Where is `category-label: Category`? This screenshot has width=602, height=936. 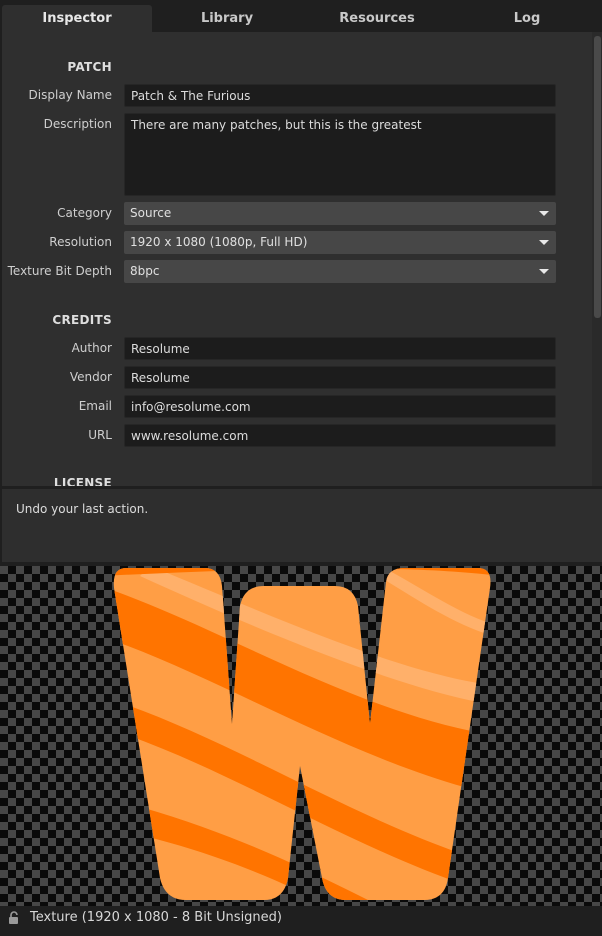
category-label: Category is located at coordinates (84, 213).